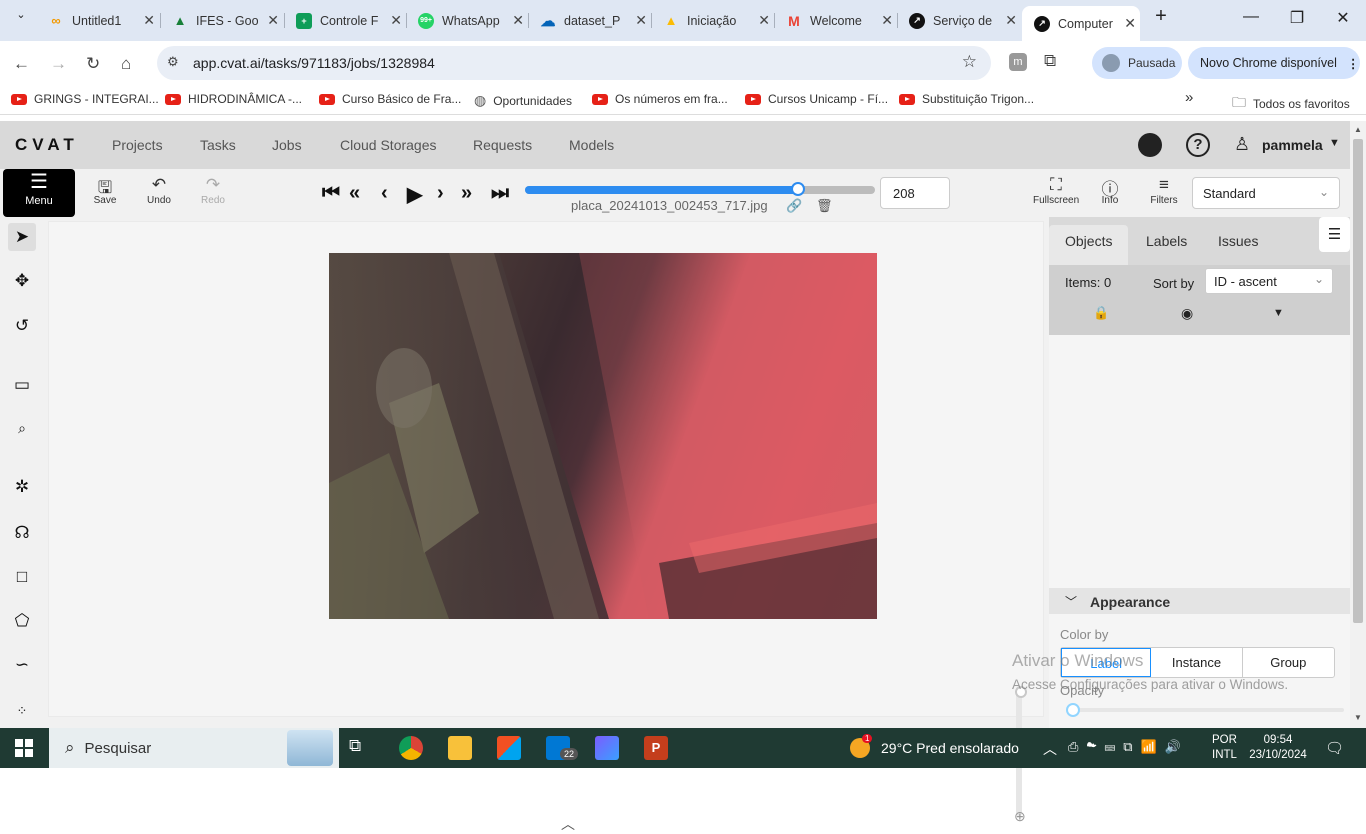 The width and height of the screenshot is (1366, 834). I want to click on page-scrollbar: ▲ ▼, so click(1358, 424).